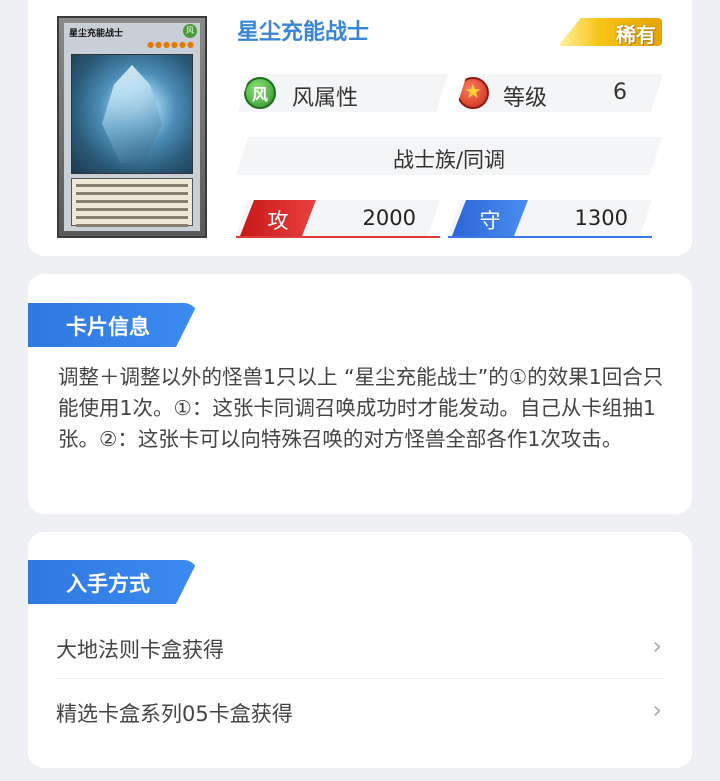 Image resolution: width=720 pixels, height=781 pixels. Describe the element at coordinates (473, 93) in the screenshot. I see `level-star-icon: ★` at that location.